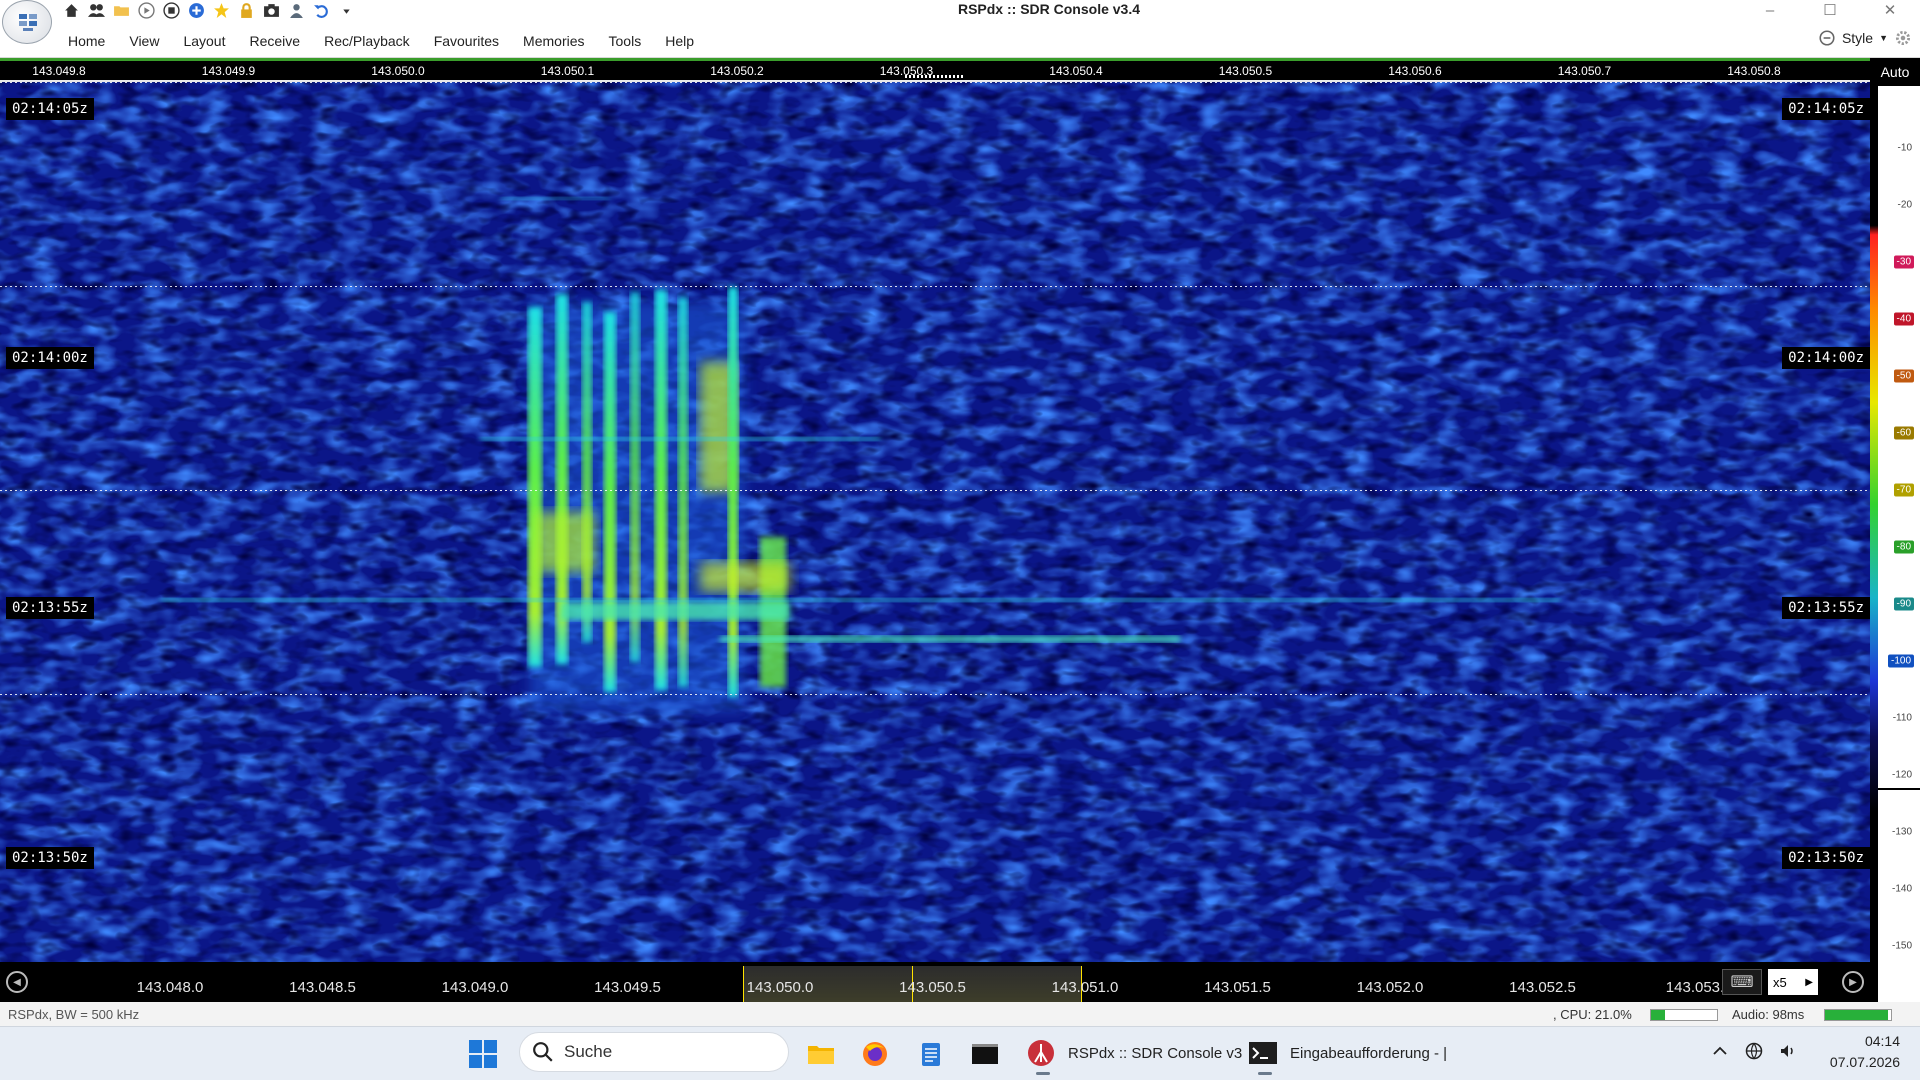 This screenshot has height=1080, width=1920. Describe the element at coordinates (50, 358) in the screenshot. I see `time-label-left: 02:14:00z` at that location.